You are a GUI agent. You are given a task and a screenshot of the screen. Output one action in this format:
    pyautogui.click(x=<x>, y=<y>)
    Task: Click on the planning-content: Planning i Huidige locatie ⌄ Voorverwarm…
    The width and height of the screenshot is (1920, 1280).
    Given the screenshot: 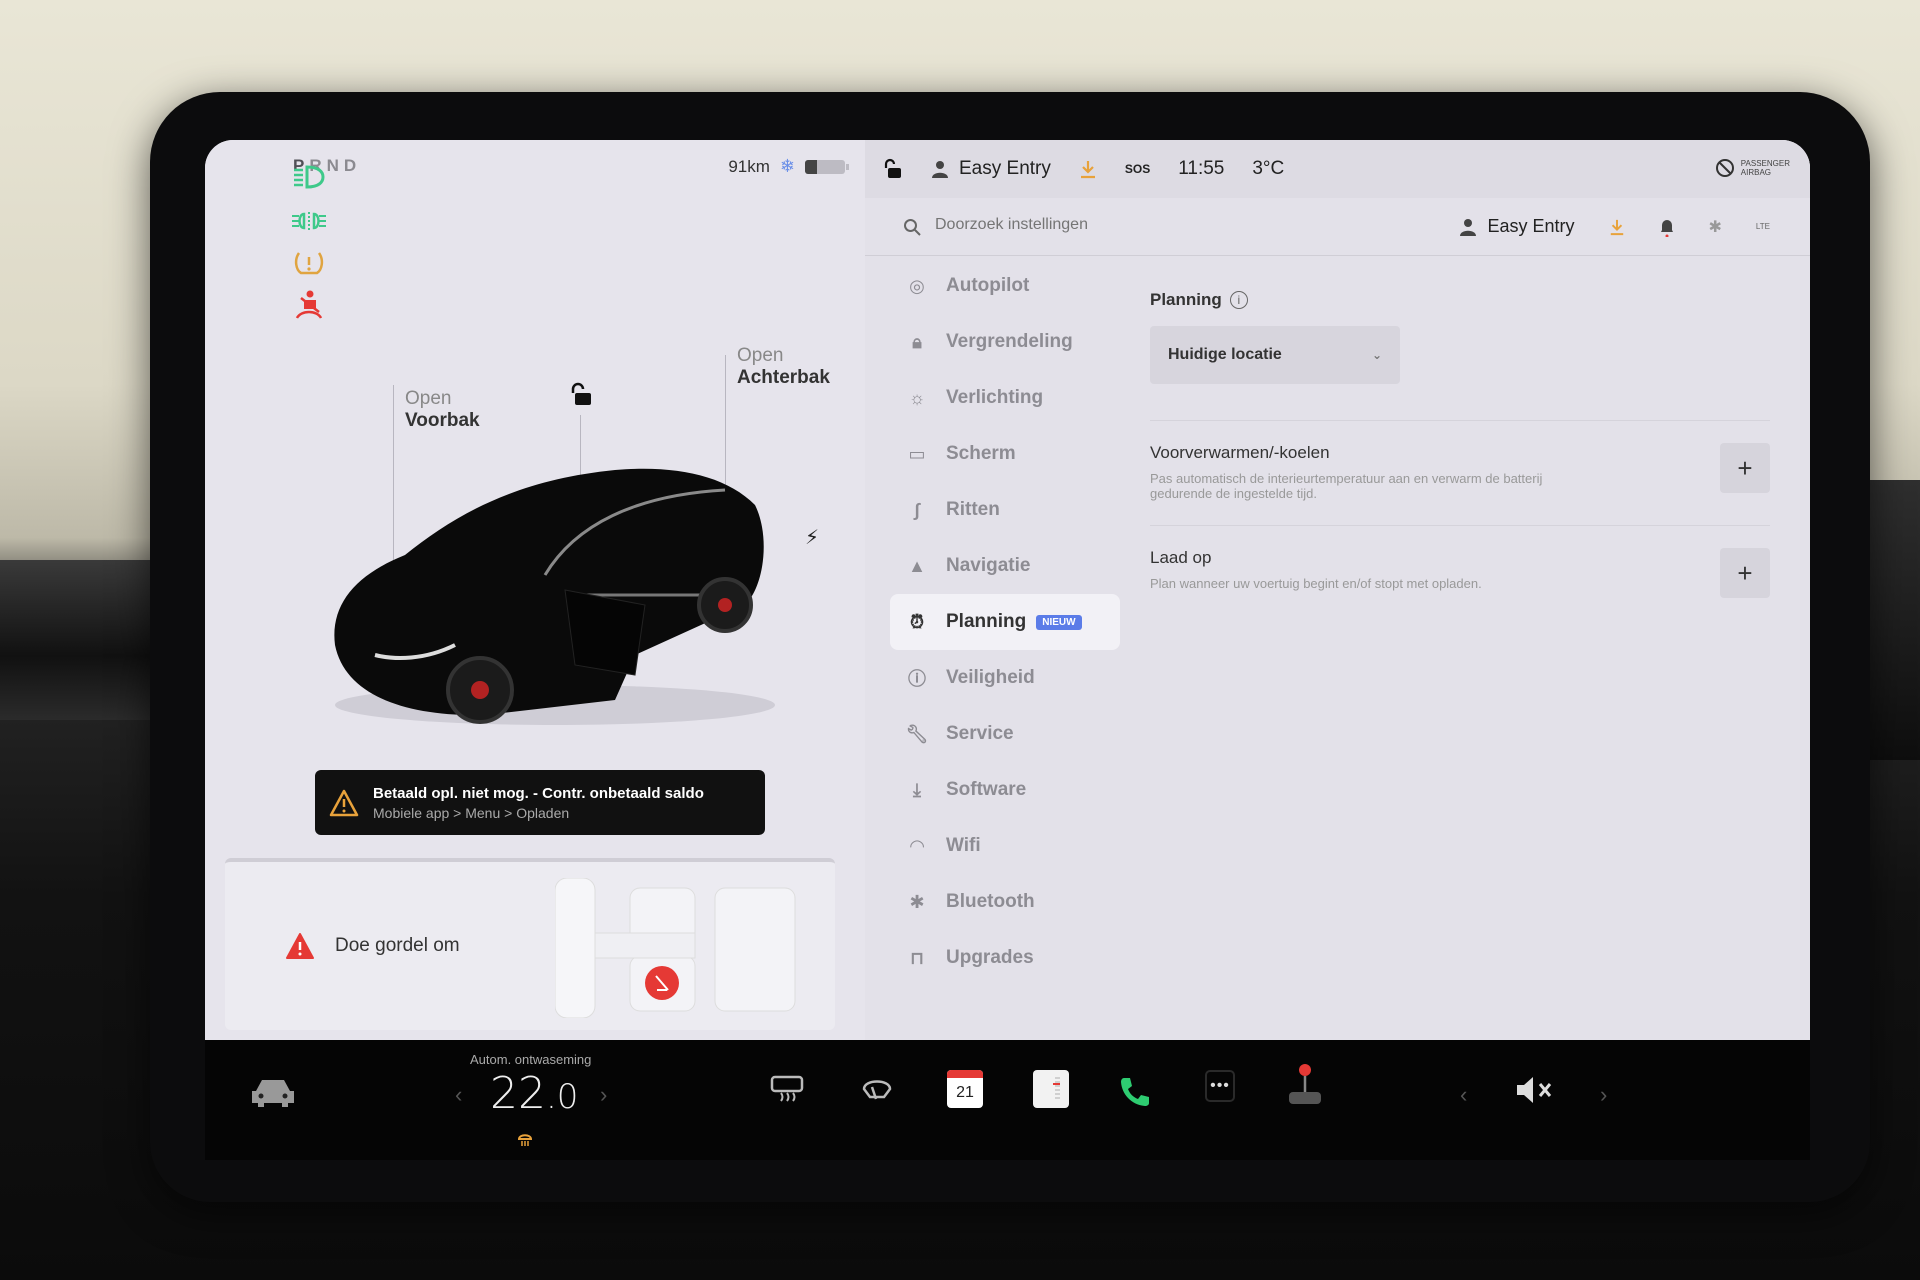 What is the action you would take?
    pyautogui.click(x=1460, y=444)
    